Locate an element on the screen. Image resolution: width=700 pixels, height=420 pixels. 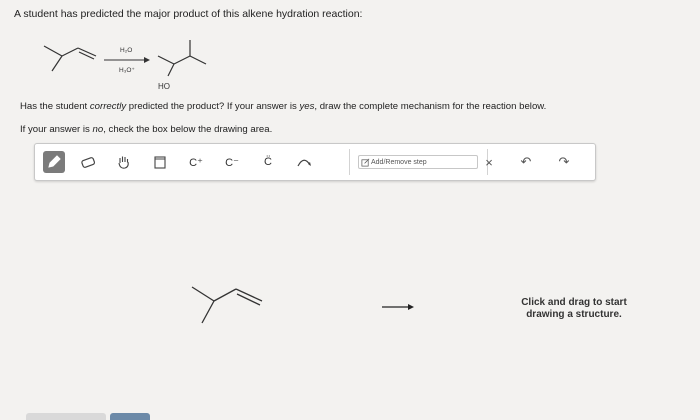
undo-button: ↶ is located at coordinates (526, 162).